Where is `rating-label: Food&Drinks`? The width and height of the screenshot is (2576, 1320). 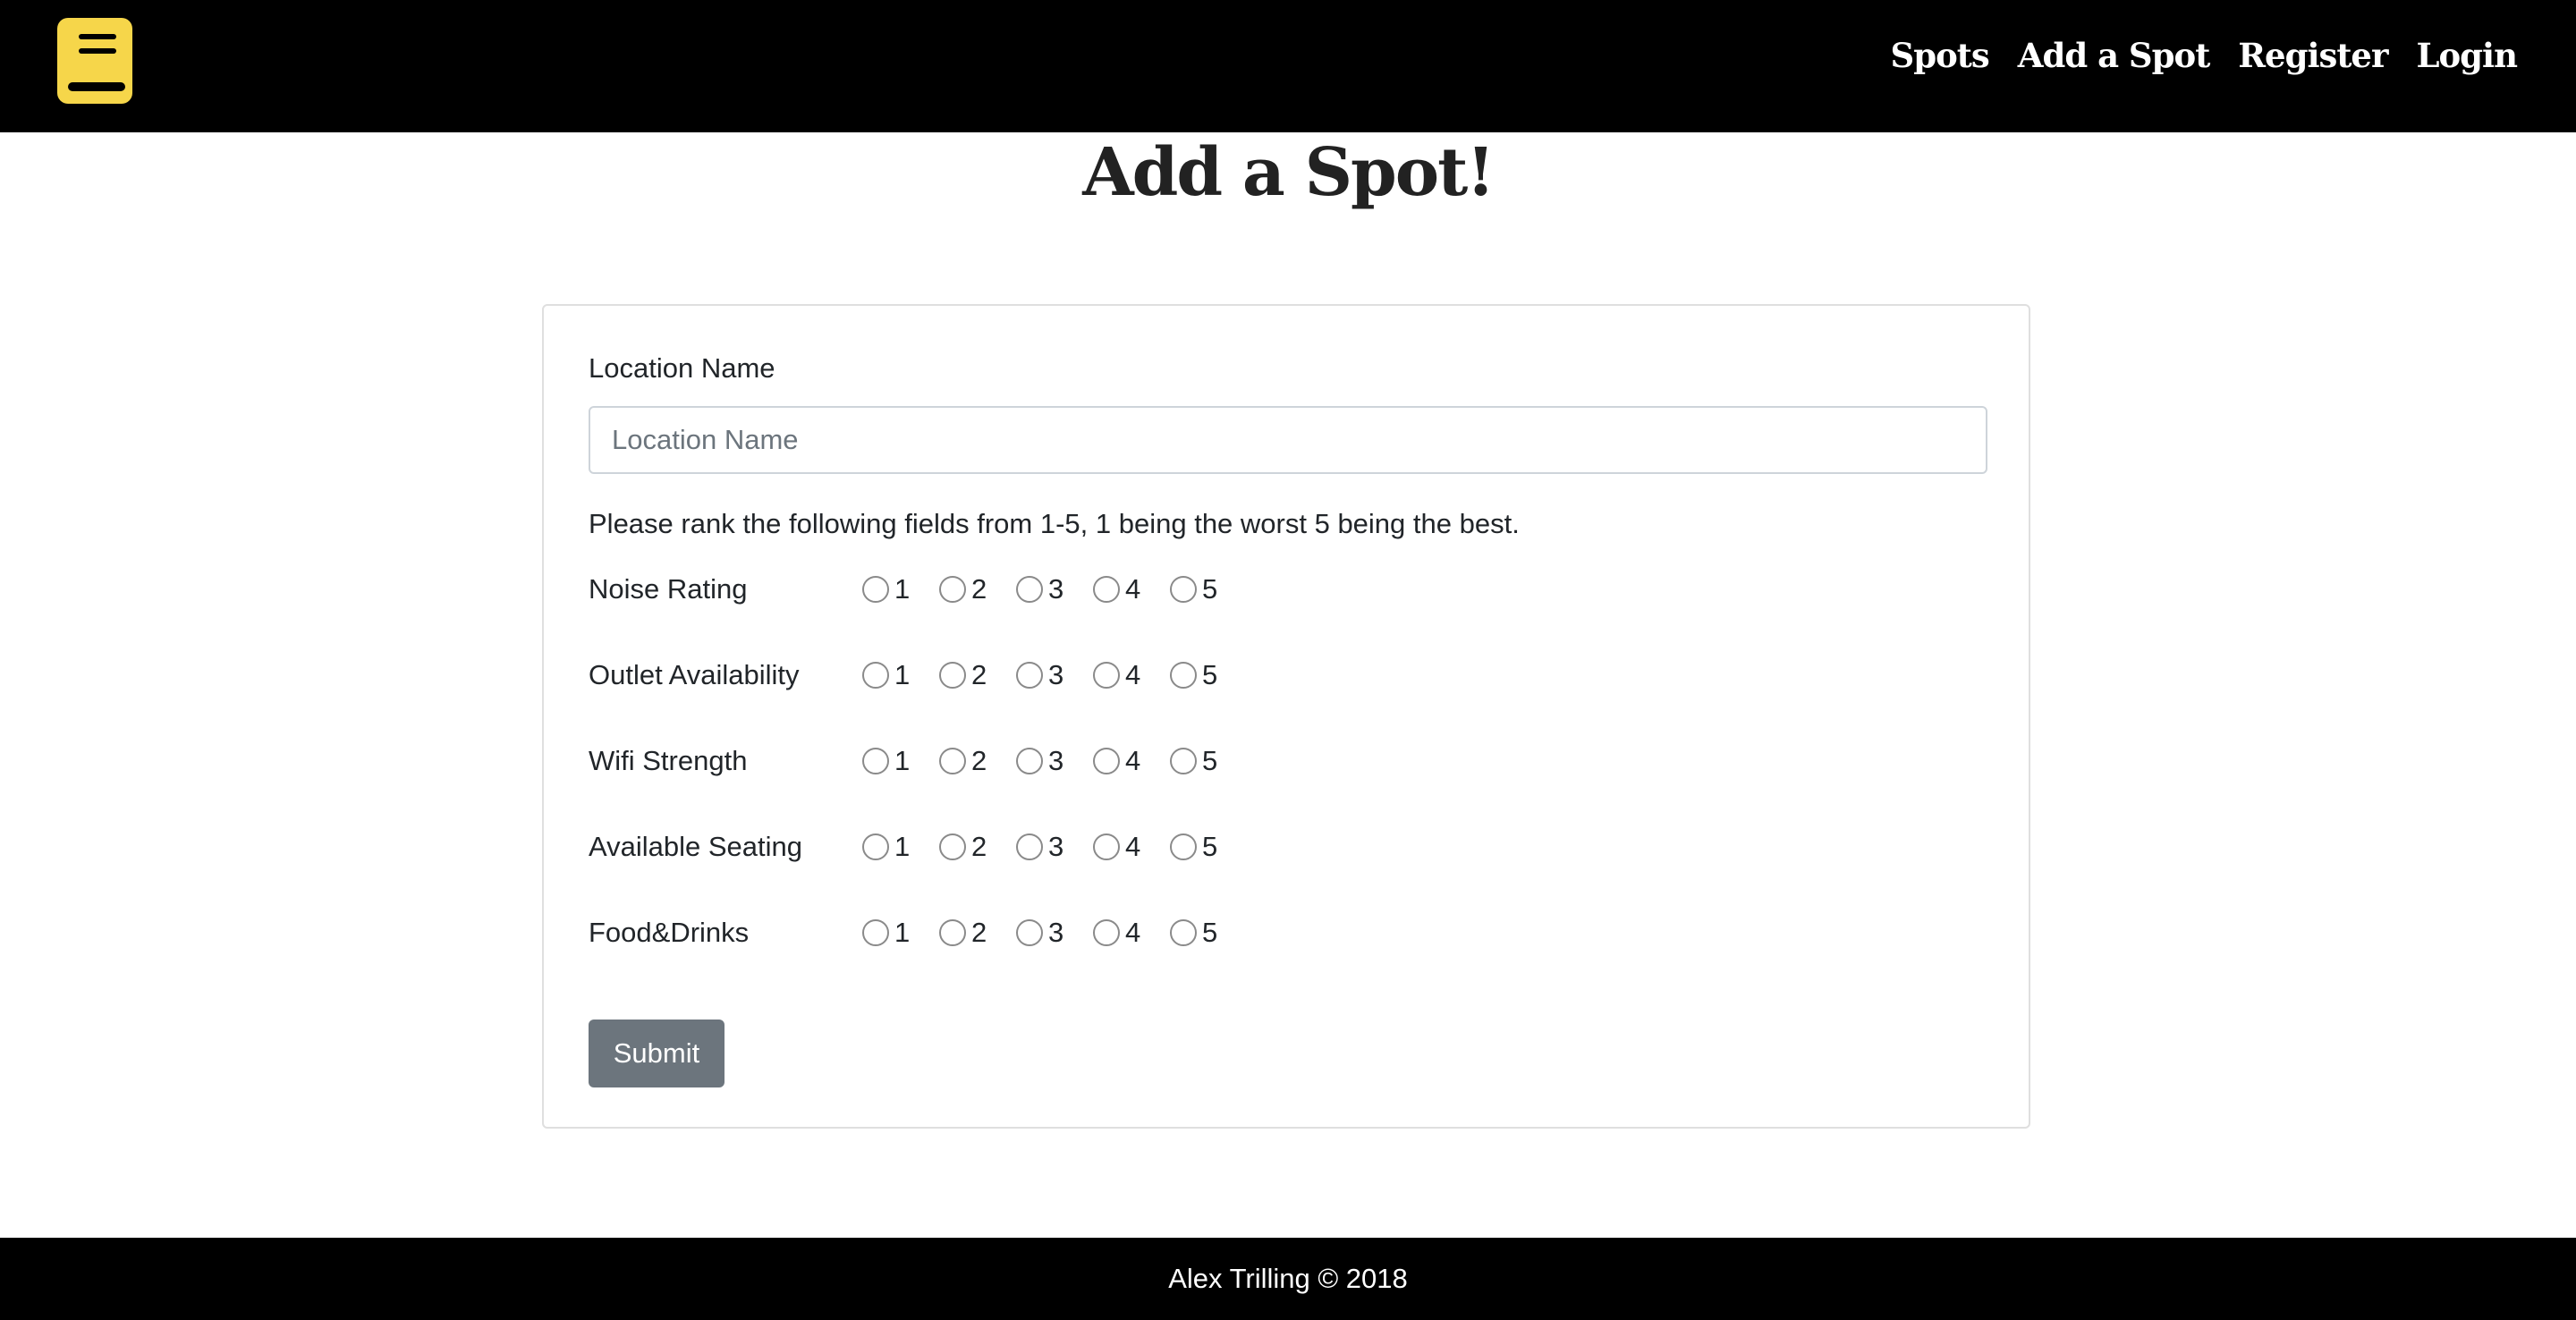
rating-label: Food&Drinks is located at coordinates (669, 932).